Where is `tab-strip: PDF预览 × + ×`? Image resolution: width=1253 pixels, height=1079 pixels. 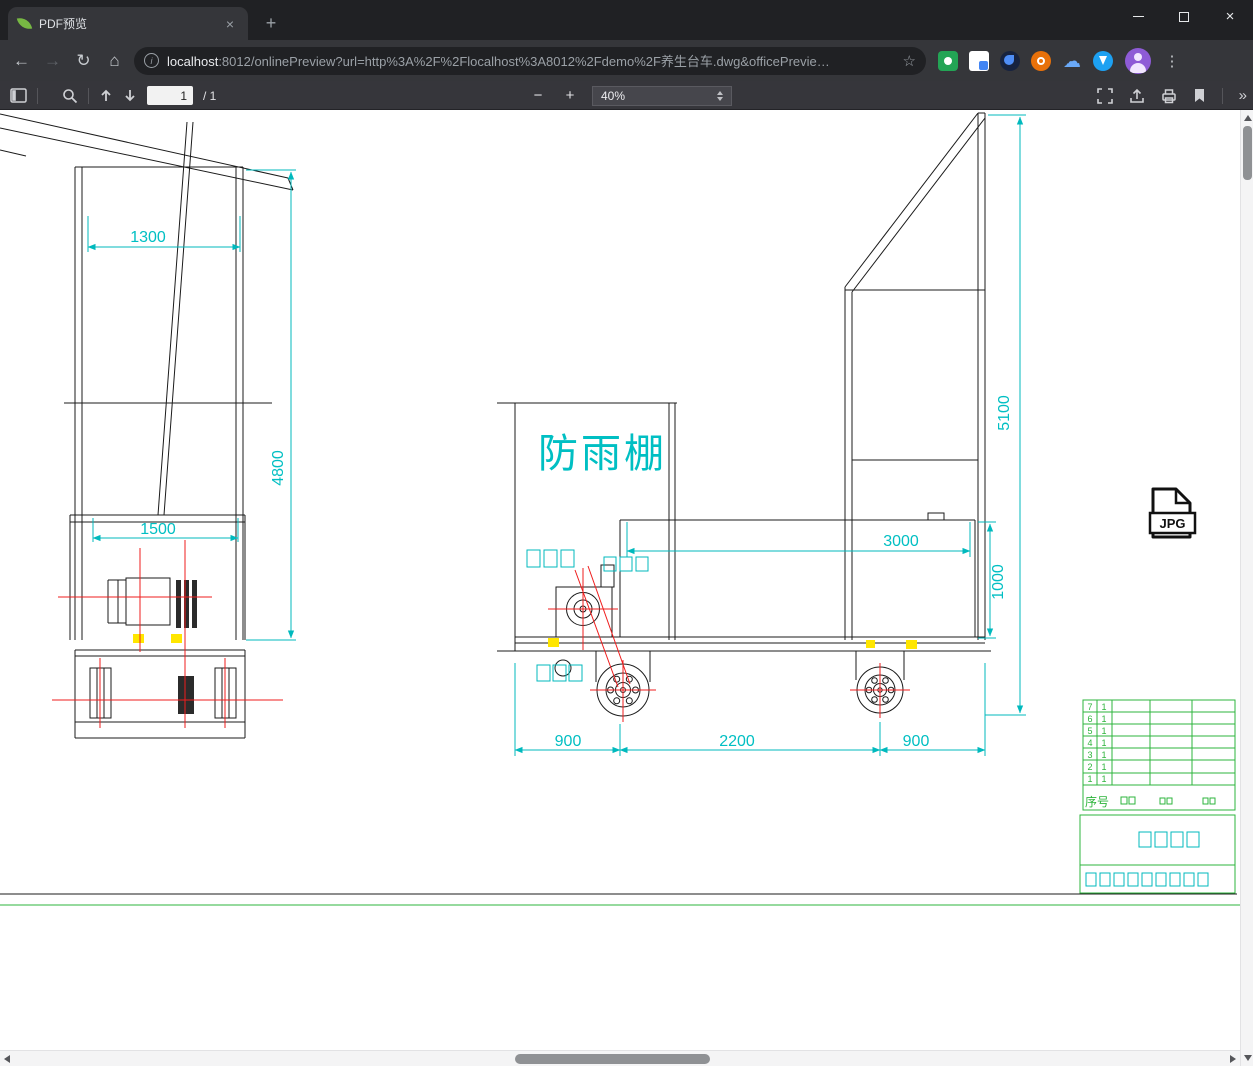
tab-strip: PDF预览 × + × is located at coordinates (626, 20).